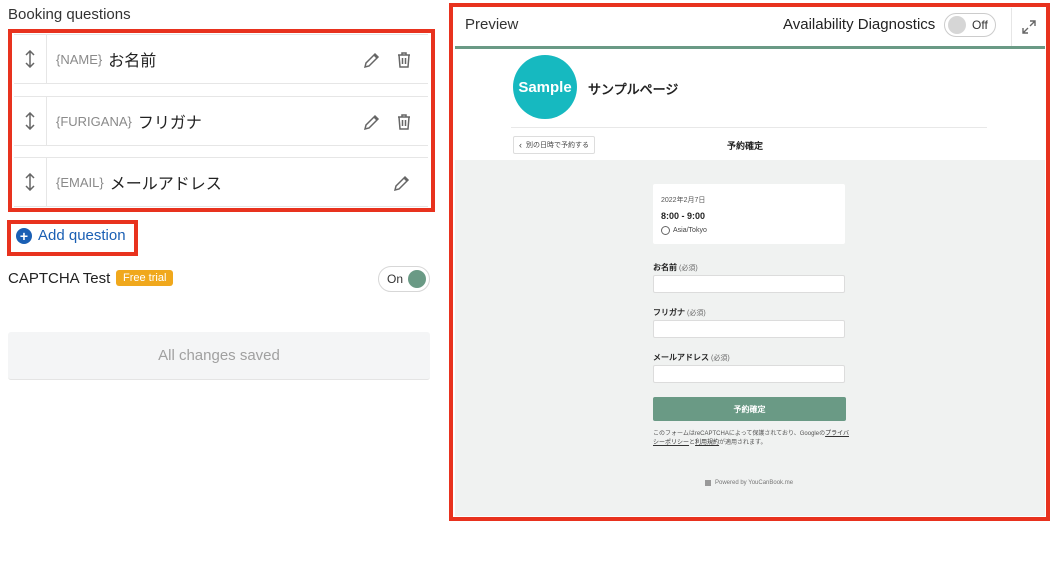 The height and width of the screenshot is (572, 1056). Describe the element at coordinates (417, 279) in the screenshot. I see `toggle-knob` at that location.